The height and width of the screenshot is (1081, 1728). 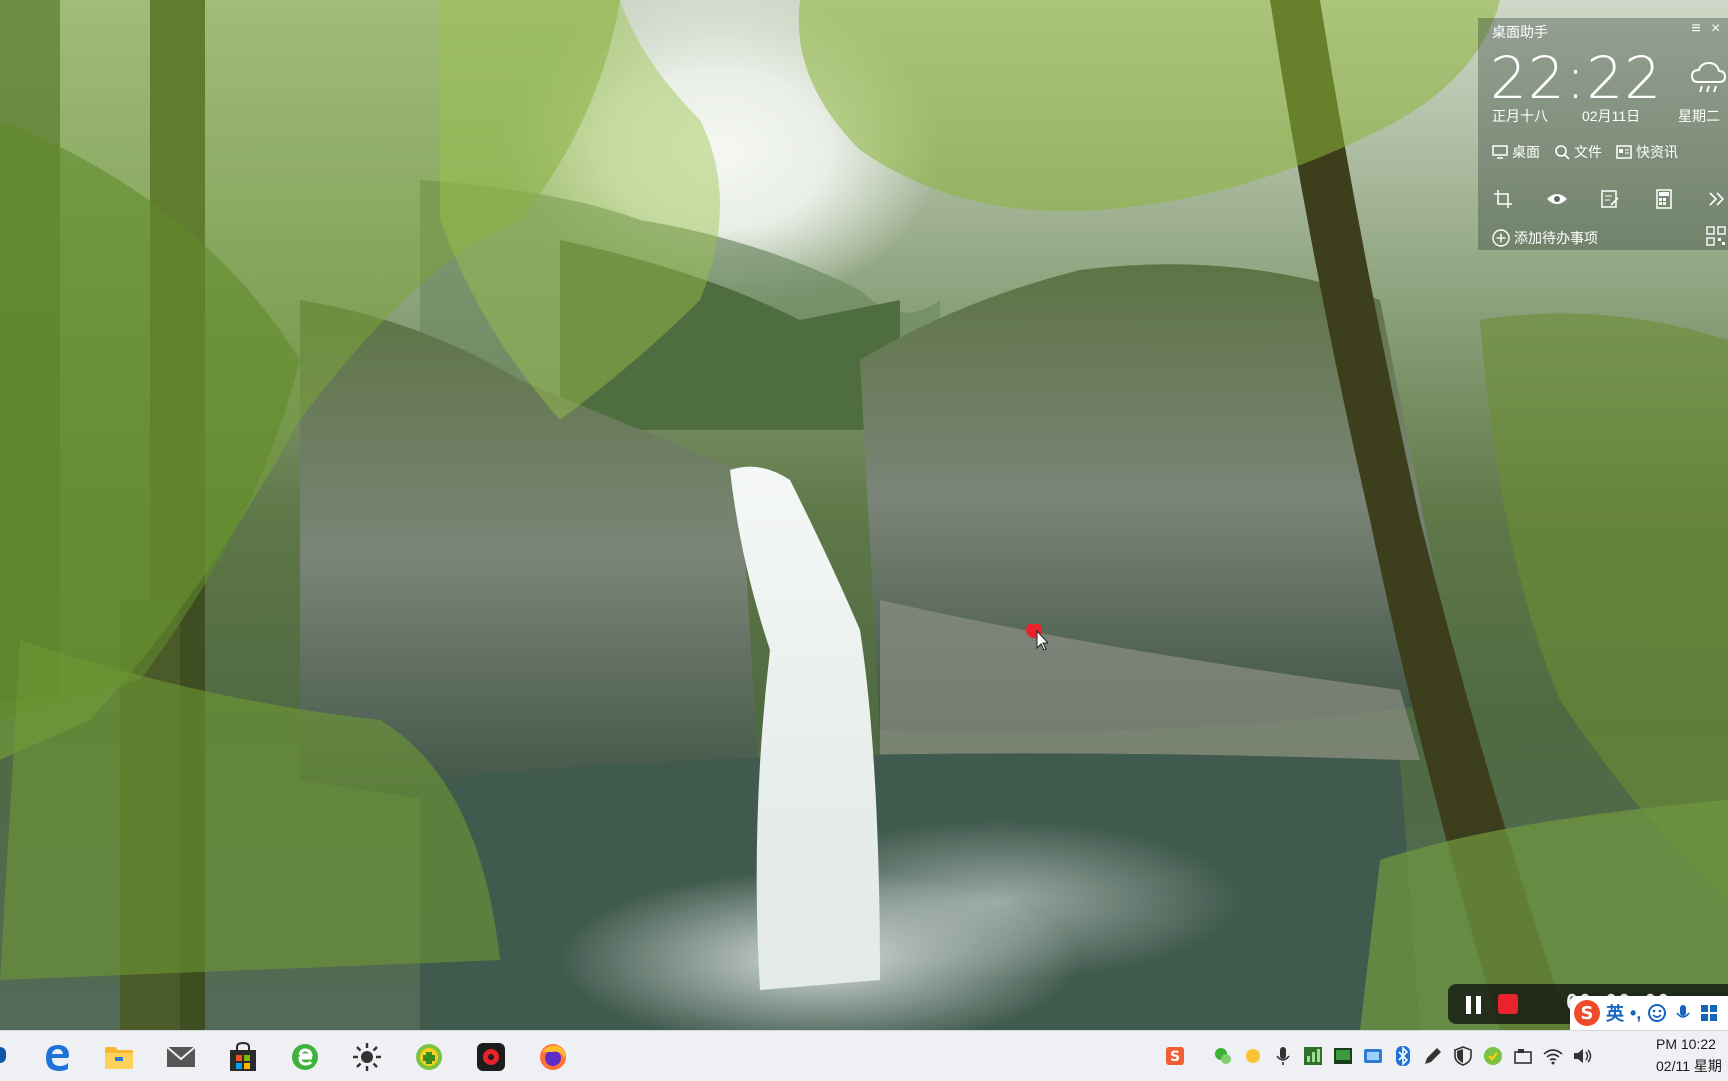 What do you see at coordinates (1373, 1056) in the screenshot?
I see `network-adapter-icon` at bounding box center [1373, 1056].